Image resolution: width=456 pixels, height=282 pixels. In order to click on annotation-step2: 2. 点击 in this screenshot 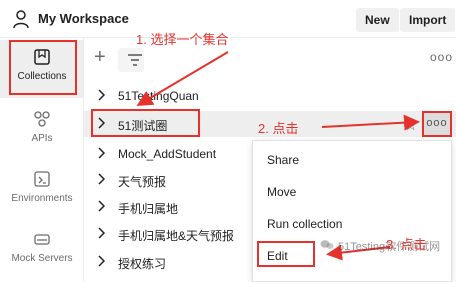, I will do `click(278, 128)`.